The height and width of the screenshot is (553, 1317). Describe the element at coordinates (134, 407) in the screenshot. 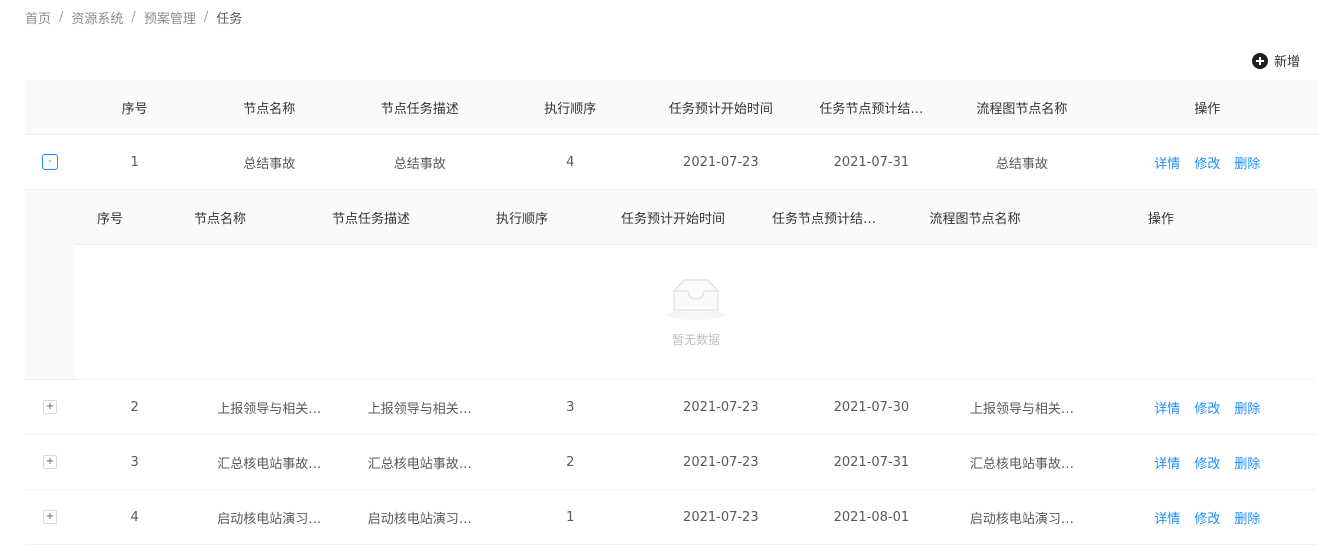

I see `cell-index: 2` at that location.